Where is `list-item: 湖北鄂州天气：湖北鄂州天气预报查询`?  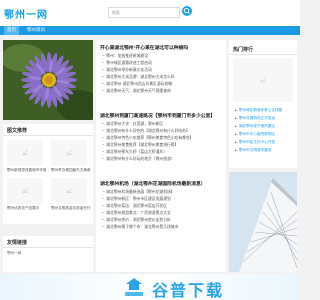
list-item: 湖北鄂州天气：湖北鄂州天气预报查询 is located at coordinates (136, 91).